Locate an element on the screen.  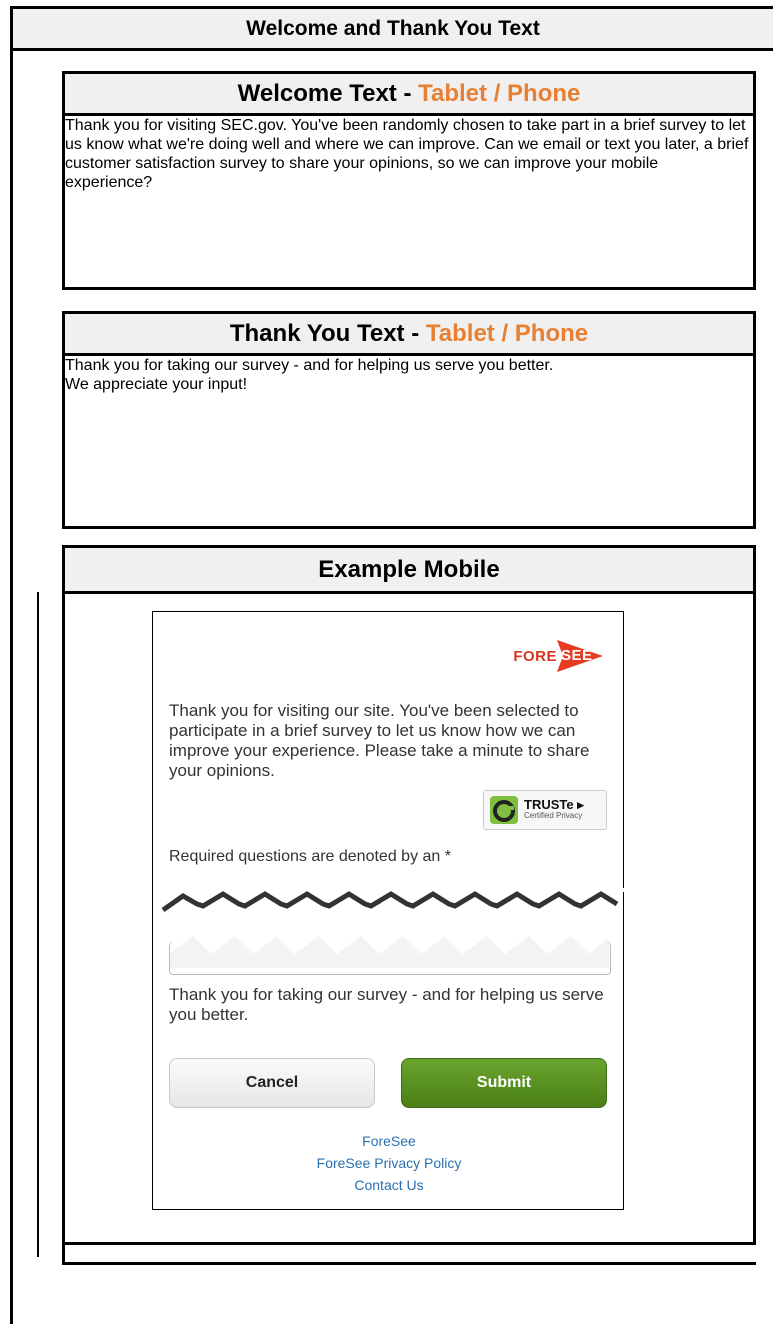
required-note: Required questions are denoted by an * is located at coordinates (310, 856).